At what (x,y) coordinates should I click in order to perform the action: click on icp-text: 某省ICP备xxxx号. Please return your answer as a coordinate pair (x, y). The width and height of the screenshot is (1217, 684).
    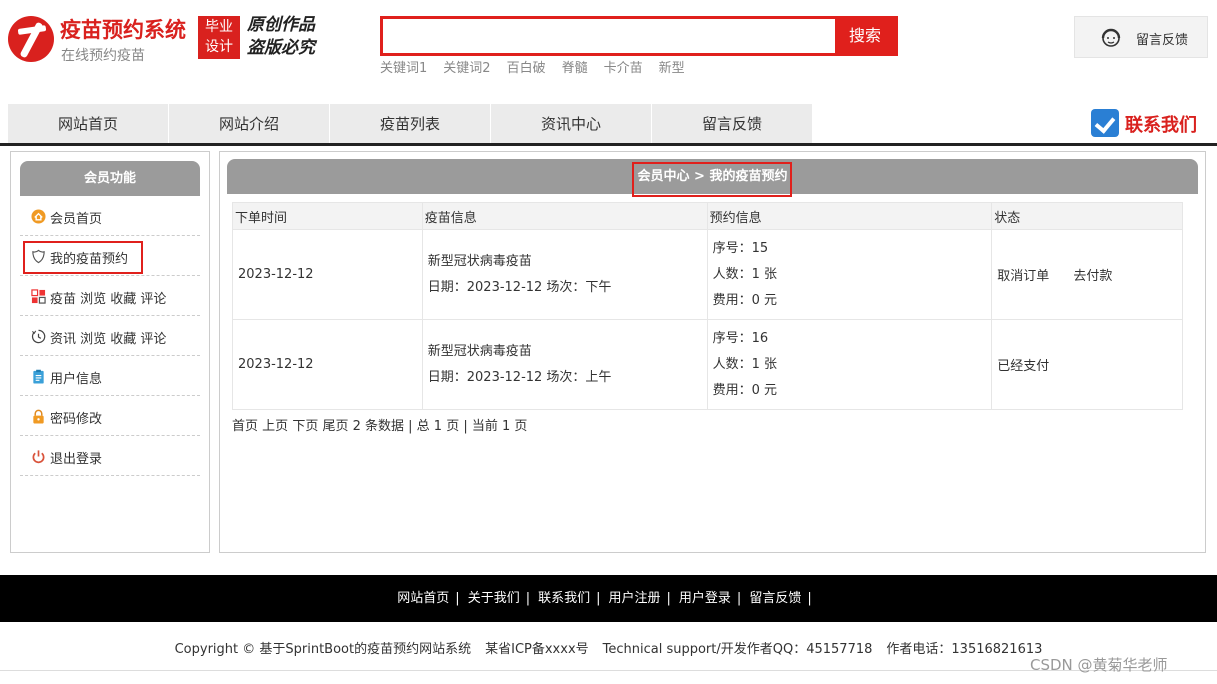
    Looking at the image, I should click on (537, 649).